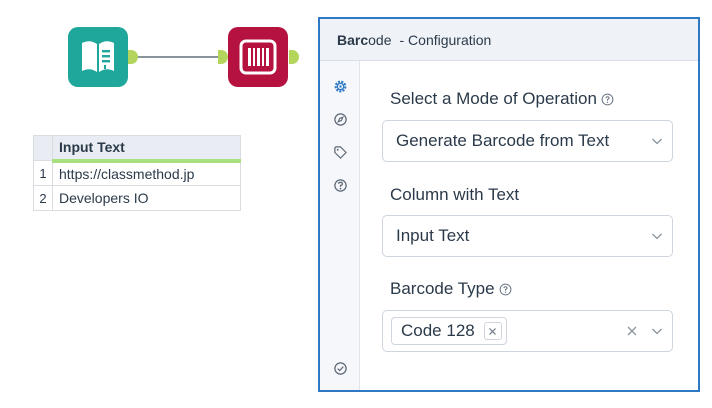 The height and width of the screenshot is (408, 712). I want to click on barcode-tool, so click(258, 57).